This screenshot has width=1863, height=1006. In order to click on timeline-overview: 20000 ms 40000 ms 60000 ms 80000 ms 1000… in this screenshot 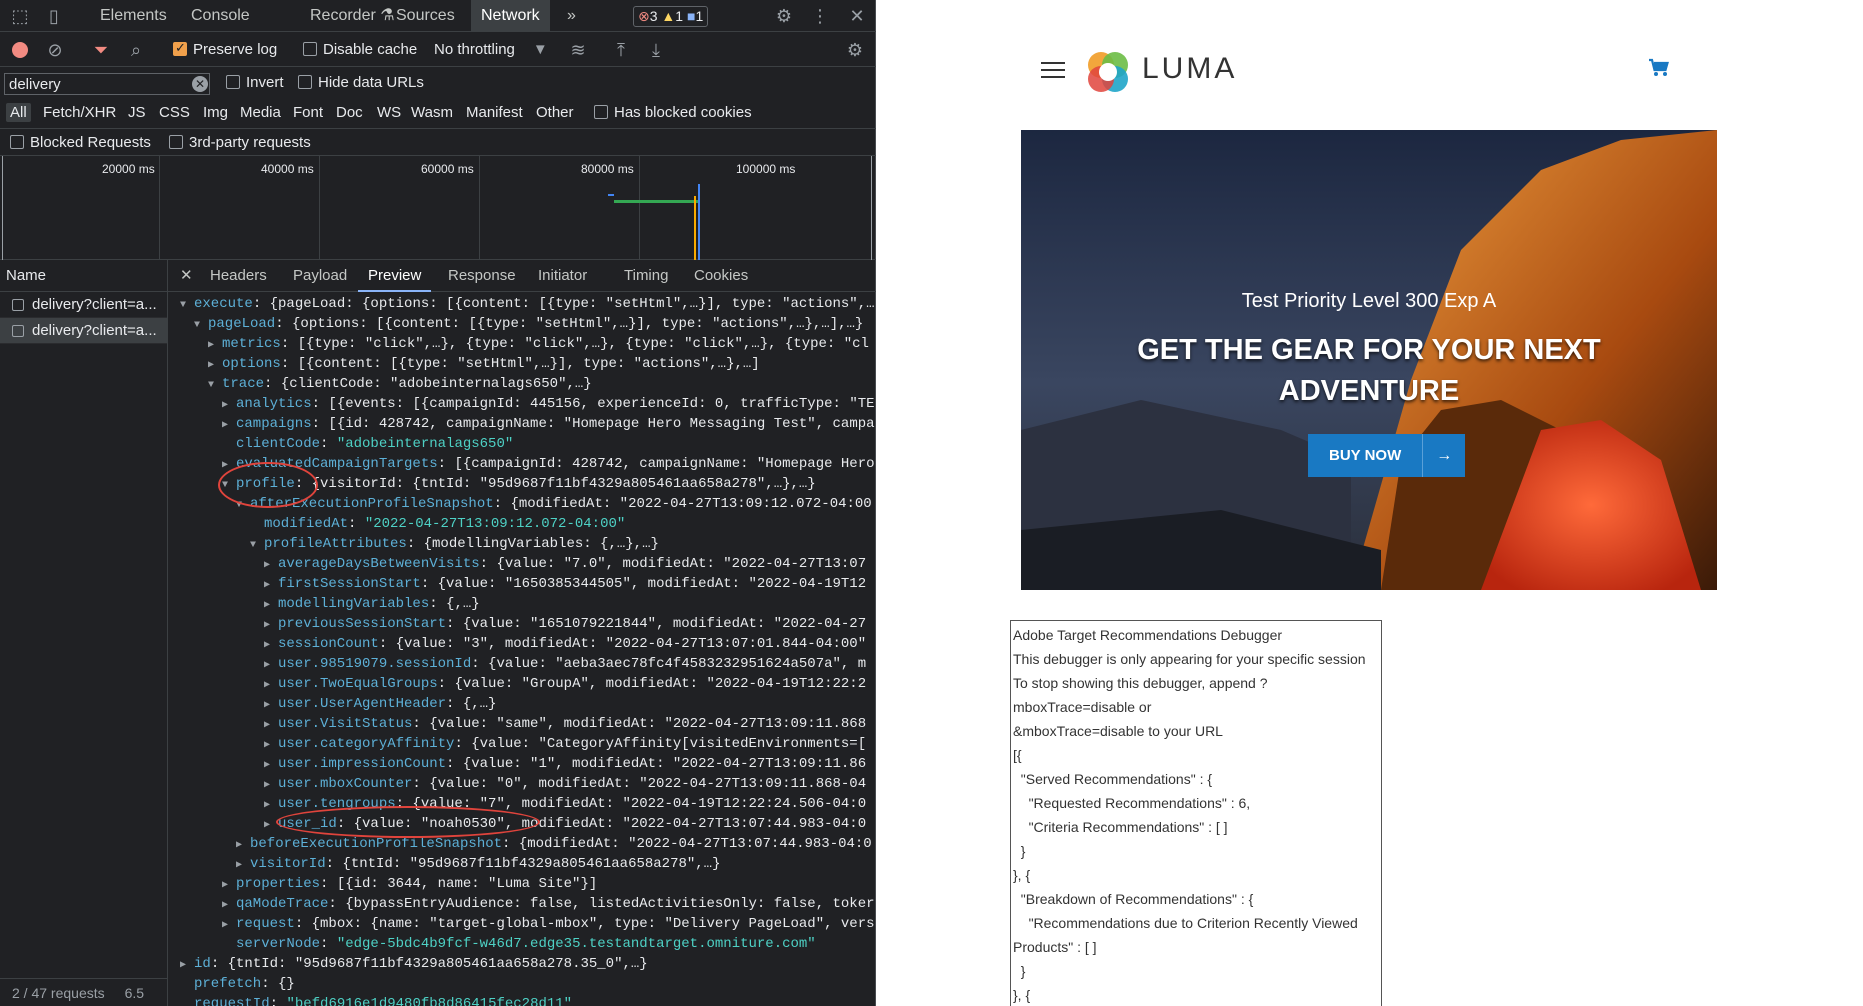, I will do `click(438, 208)`.